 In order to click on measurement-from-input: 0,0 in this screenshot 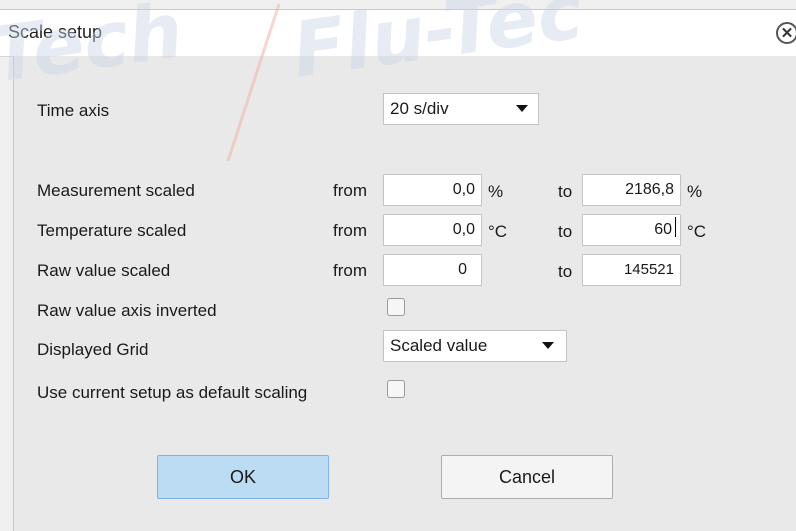, I will do `click(432, 190)`.